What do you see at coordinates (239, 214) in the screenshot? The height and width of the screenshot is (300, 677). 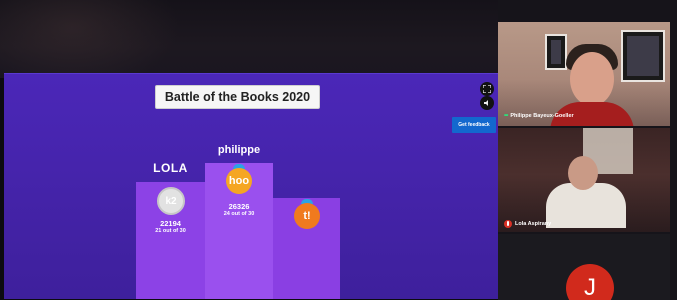 I see `player-correct-count: 24 out of 30` at bounding box center [239, 214].